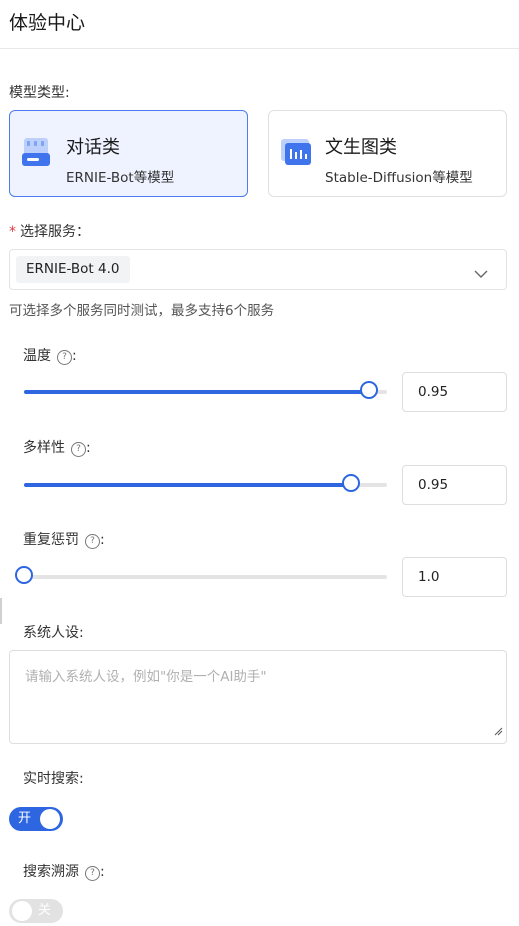 The image size is (519, 926). I want to click on panel-edge-handle, so click(1, 611).